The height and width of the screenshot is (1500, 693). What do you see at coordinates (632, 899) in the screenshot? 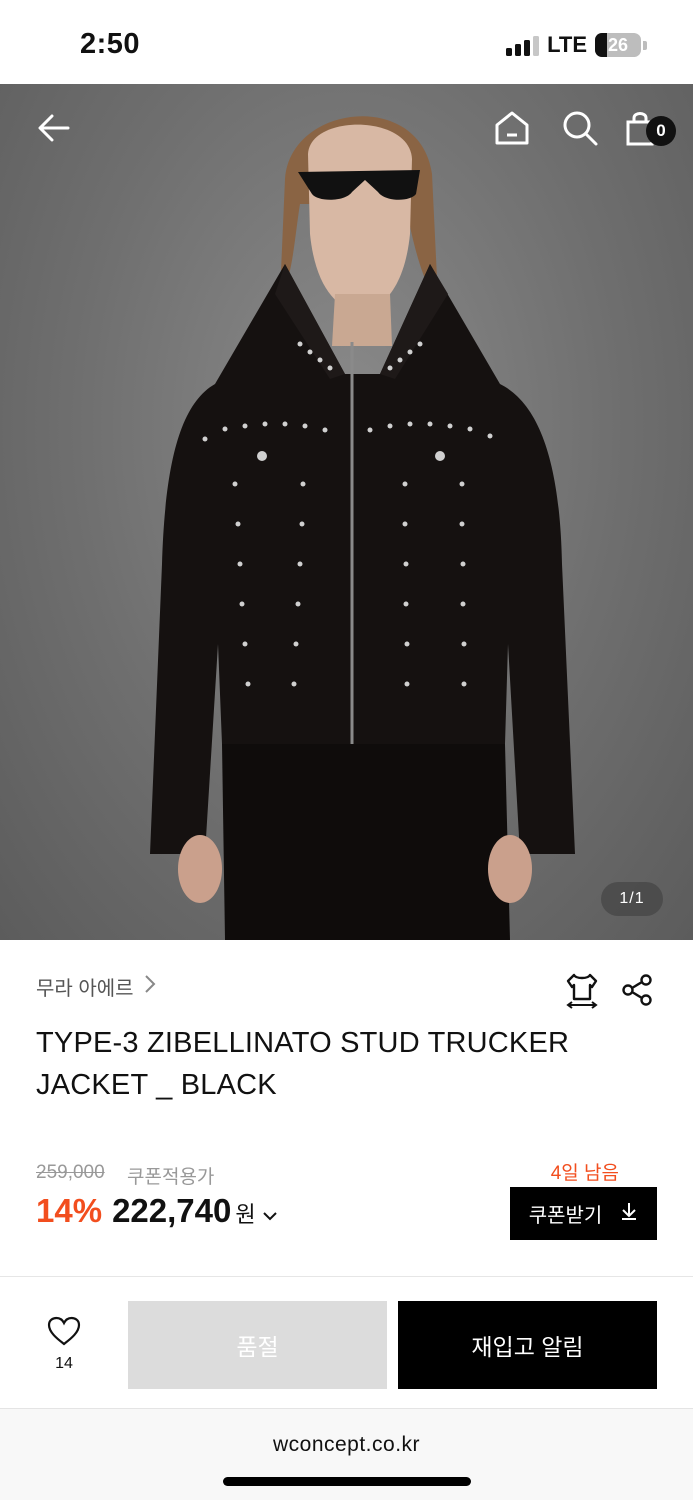
I see `image-pager: 1/1` at bounding box center [632, 899].